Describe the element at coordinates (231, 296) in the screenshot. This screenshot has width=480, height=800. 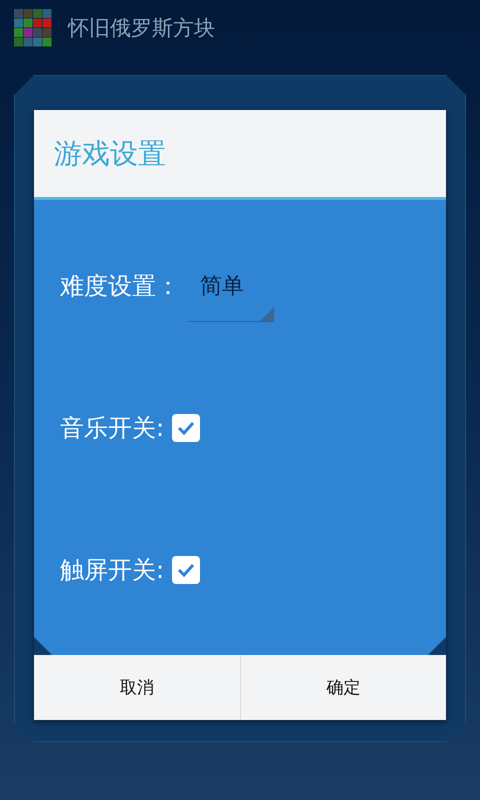
I see `difficulty-dropdown: 简单` at that location.